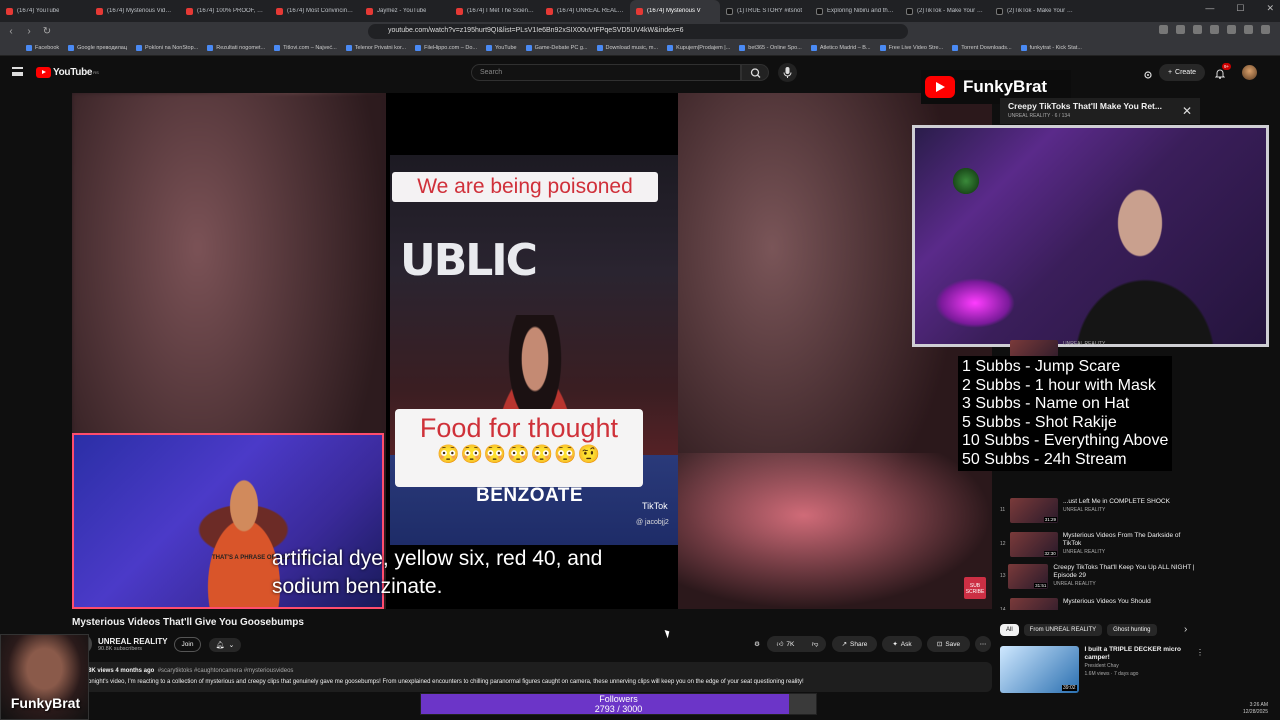  What do you see at coordinates (1009, 630) in the screenshot?
I see `filter-chip: All` at bounding box center [1009, 630].